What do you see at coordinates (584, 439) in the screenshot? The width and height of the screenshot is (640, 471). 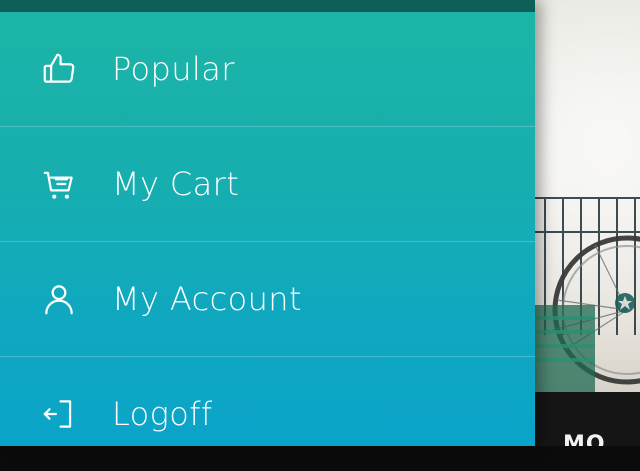 I see `background-peek-text: MO` at bounding box center [584, 439].